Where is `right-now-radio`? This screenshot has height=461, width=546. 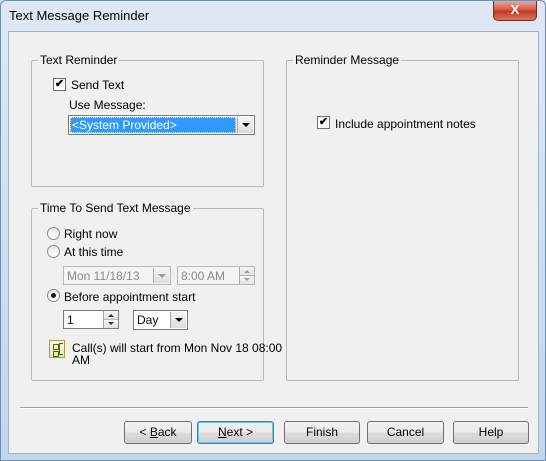 right-now-radio is located at coordinates (53, 233).